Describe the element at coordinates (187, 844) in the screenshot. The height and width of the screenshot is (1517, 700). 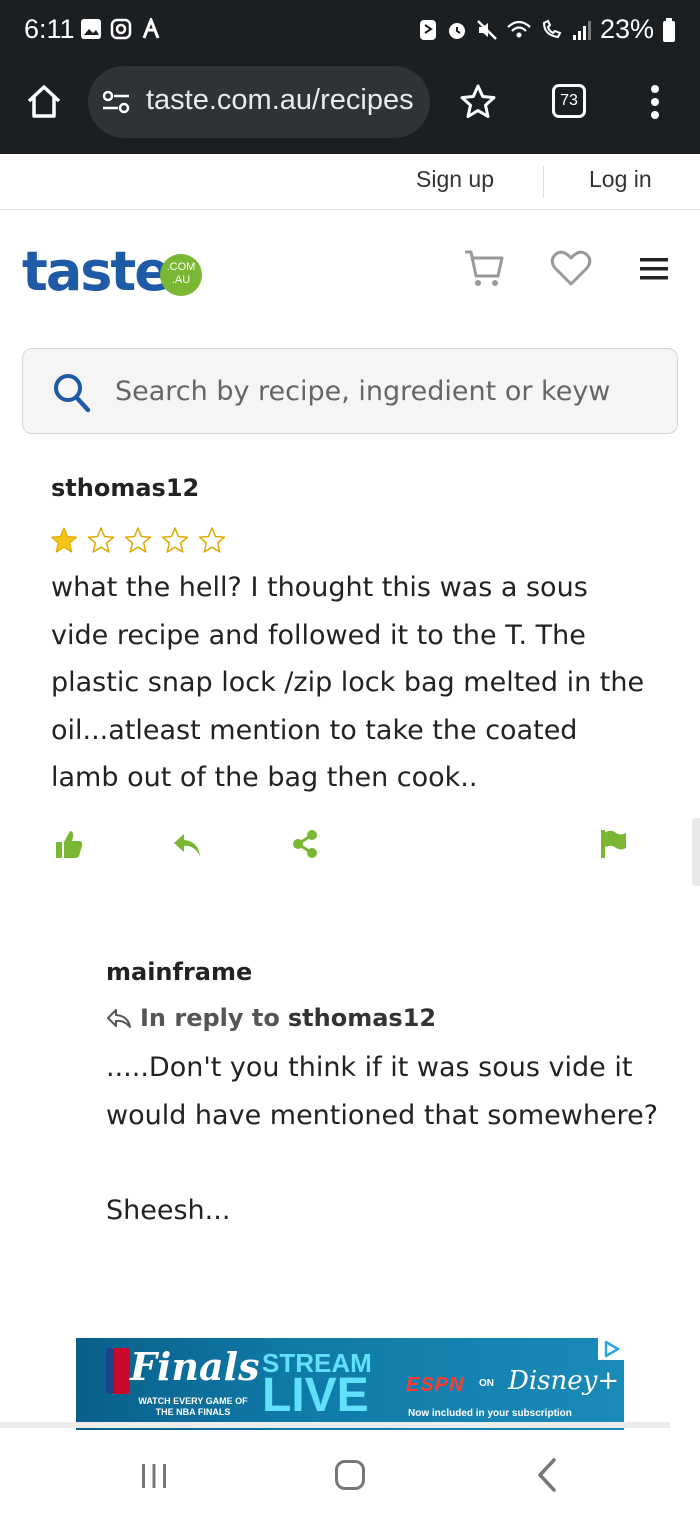
I see `reply-arrow-icon` at that location.